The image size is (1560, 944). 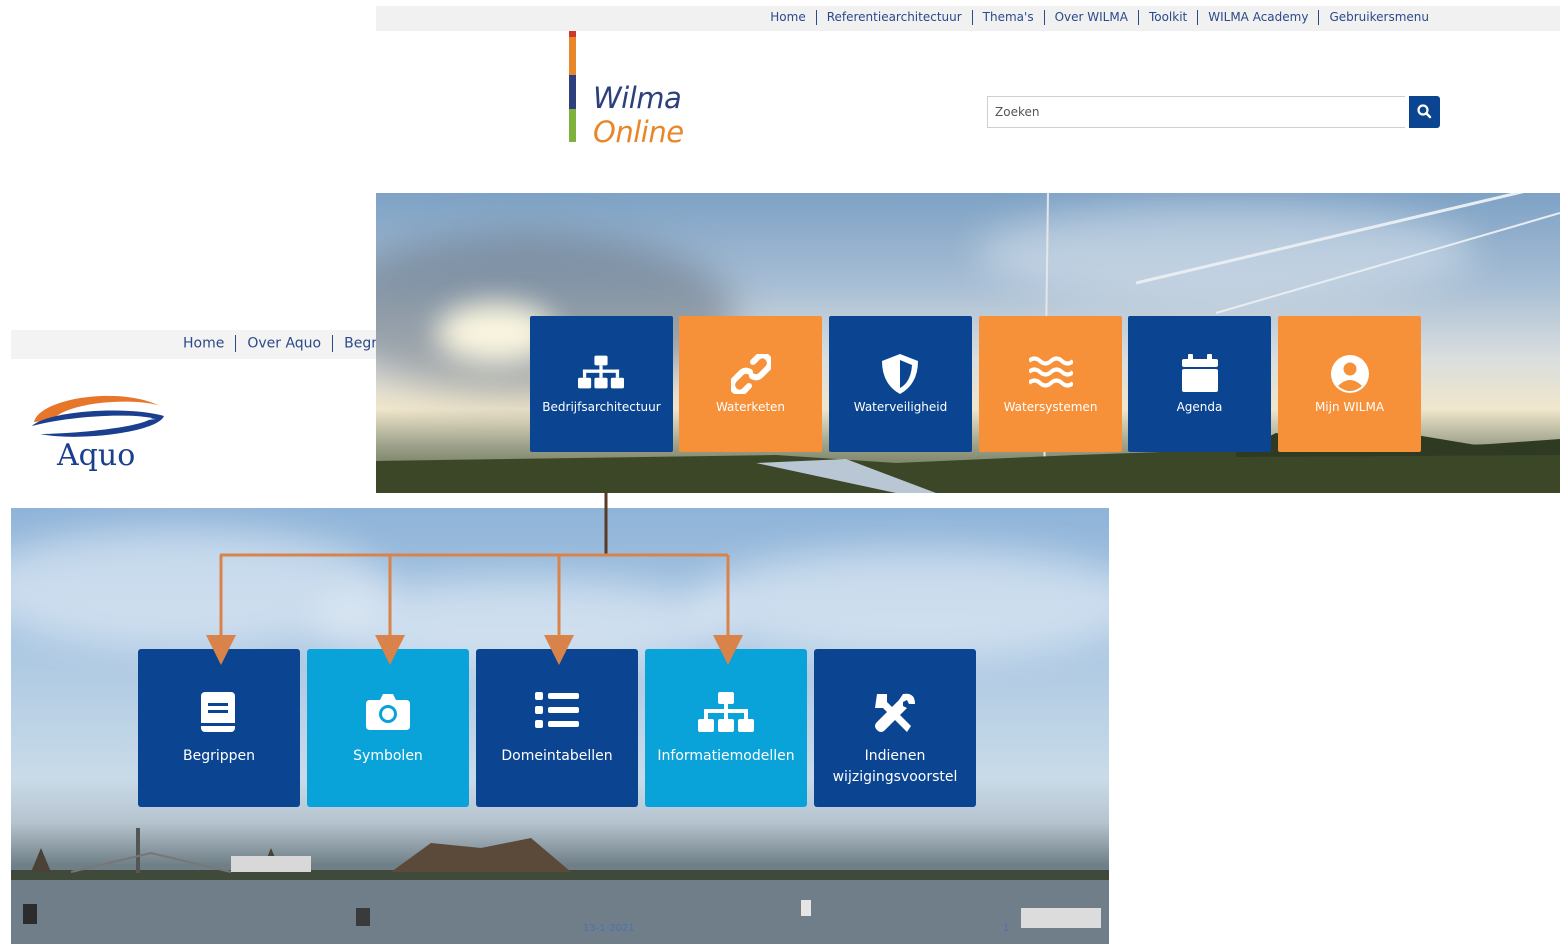 I want to click on shield-icon, so click(x=900, y=374).